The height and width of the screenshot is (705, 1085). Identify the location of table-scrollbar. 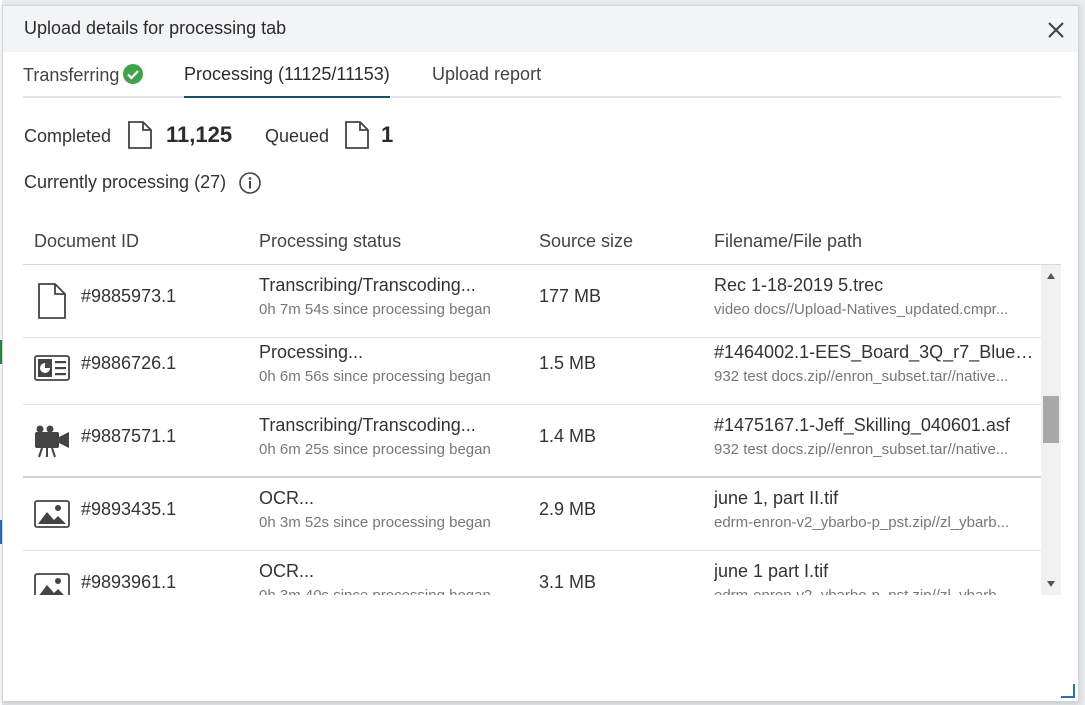
(1051, 430).